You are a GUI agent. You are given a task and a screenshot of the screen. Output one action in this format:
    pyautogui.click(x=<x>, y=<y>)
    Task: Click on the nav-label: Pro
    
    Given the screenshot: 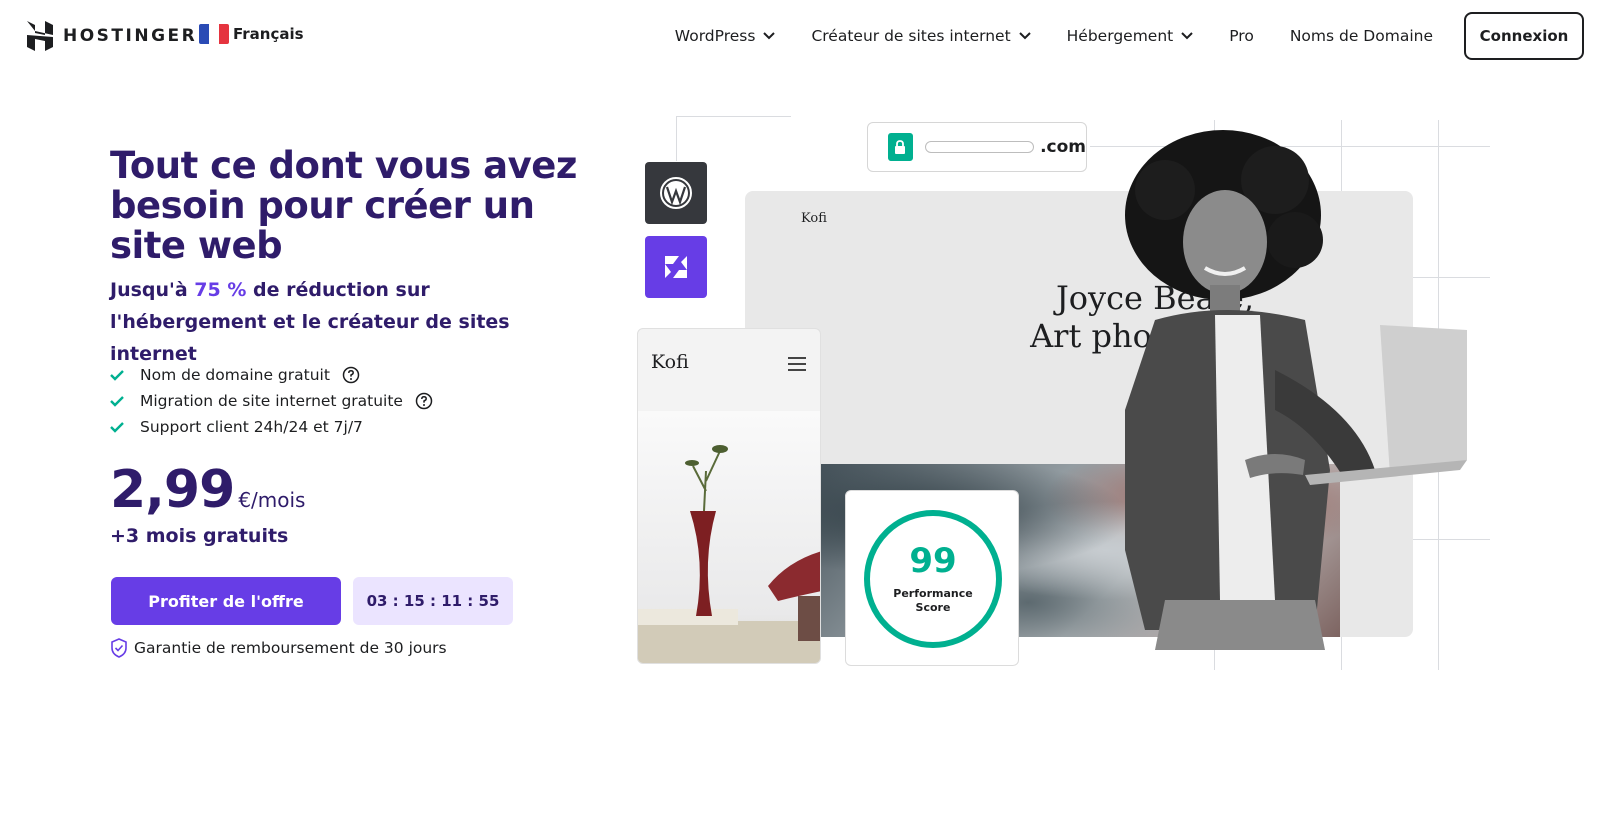 What is the action you would take?
    pyautogui.click(x=1241, y=36)
    